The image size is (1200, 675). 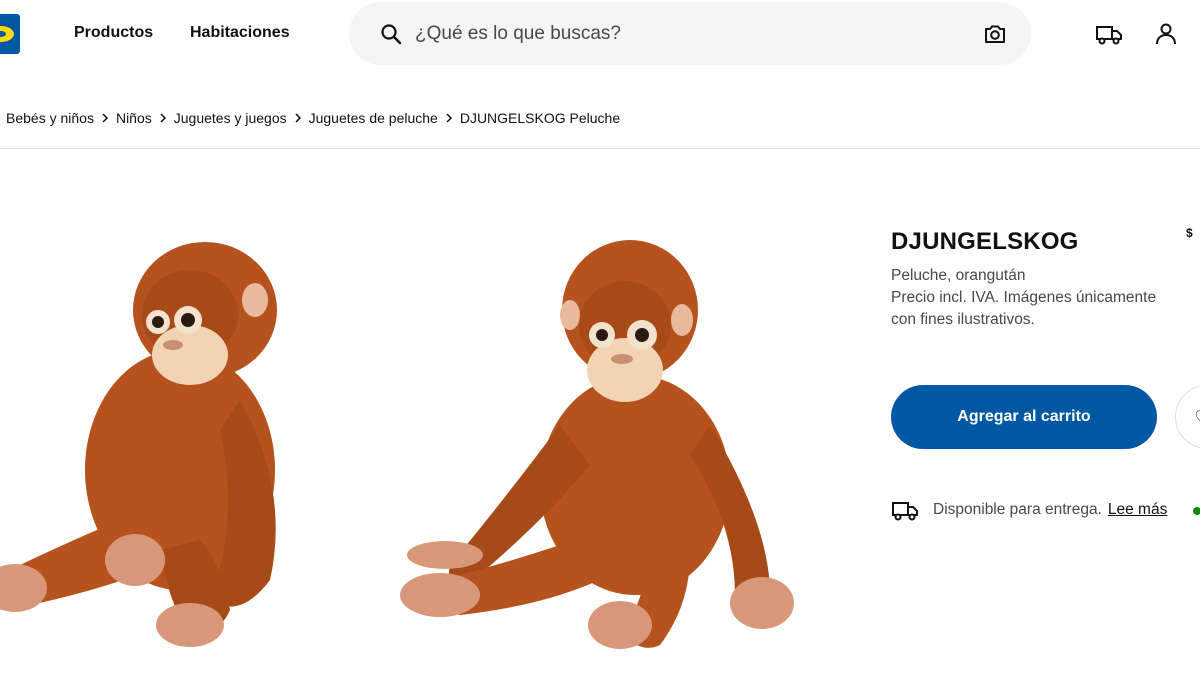 What do you see at coordinates (985, 241) in the screenshot?
I see `product-name: DJUNGELSKOG` at bounding box center [985, 241].